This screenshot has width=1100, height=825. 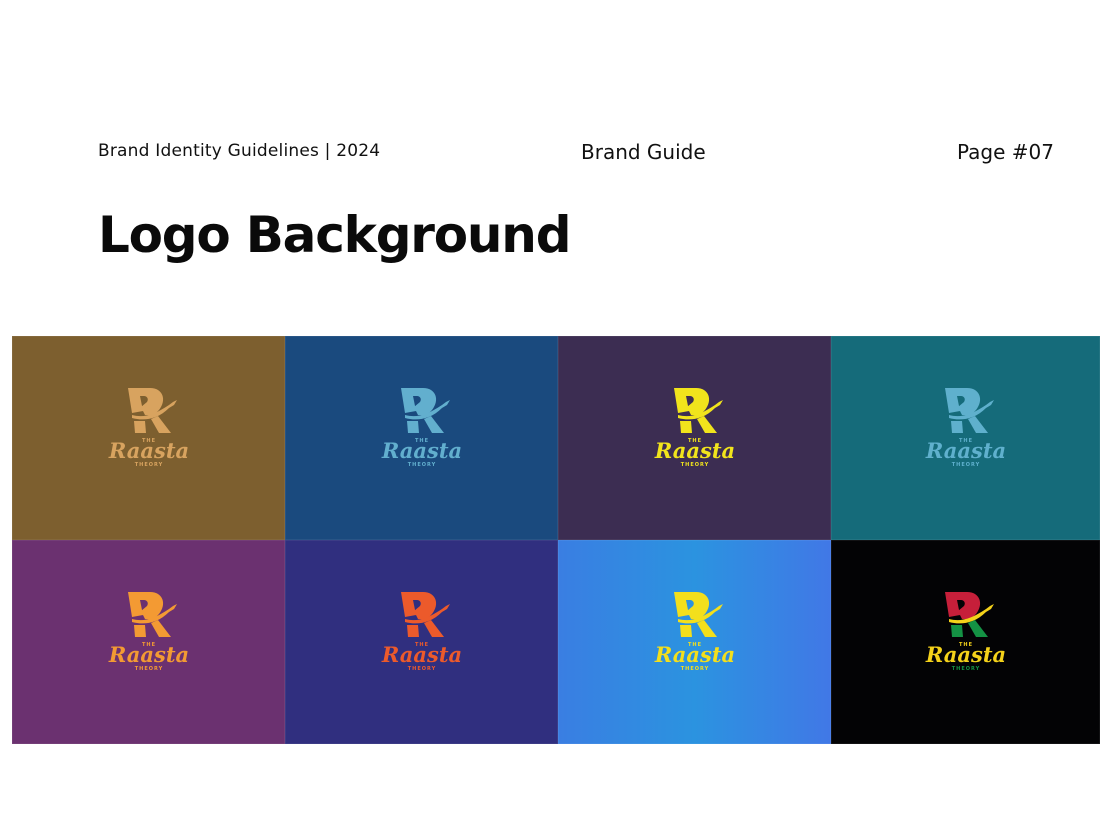 I want to click on page-number: Page #07, so click(x=1005, y=152).